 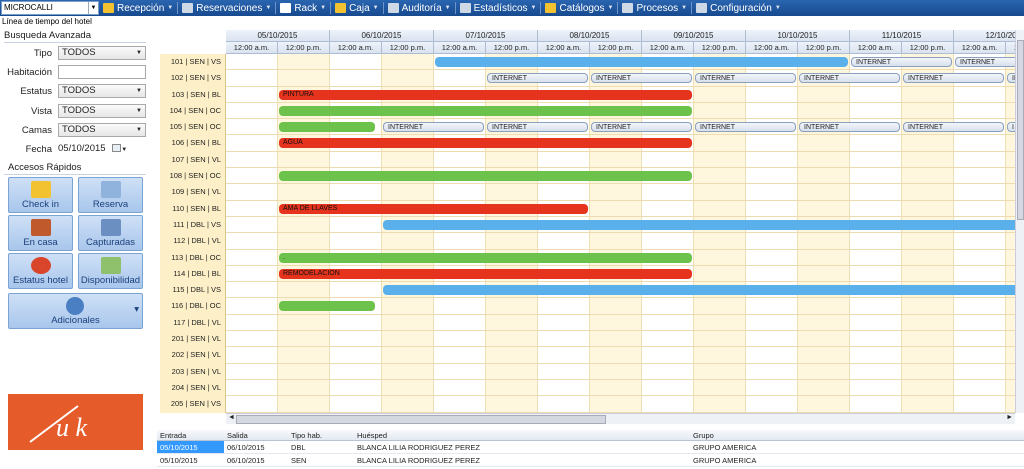 I want to click on camas-select: TODOS ▼, so click(x=102, y=130).